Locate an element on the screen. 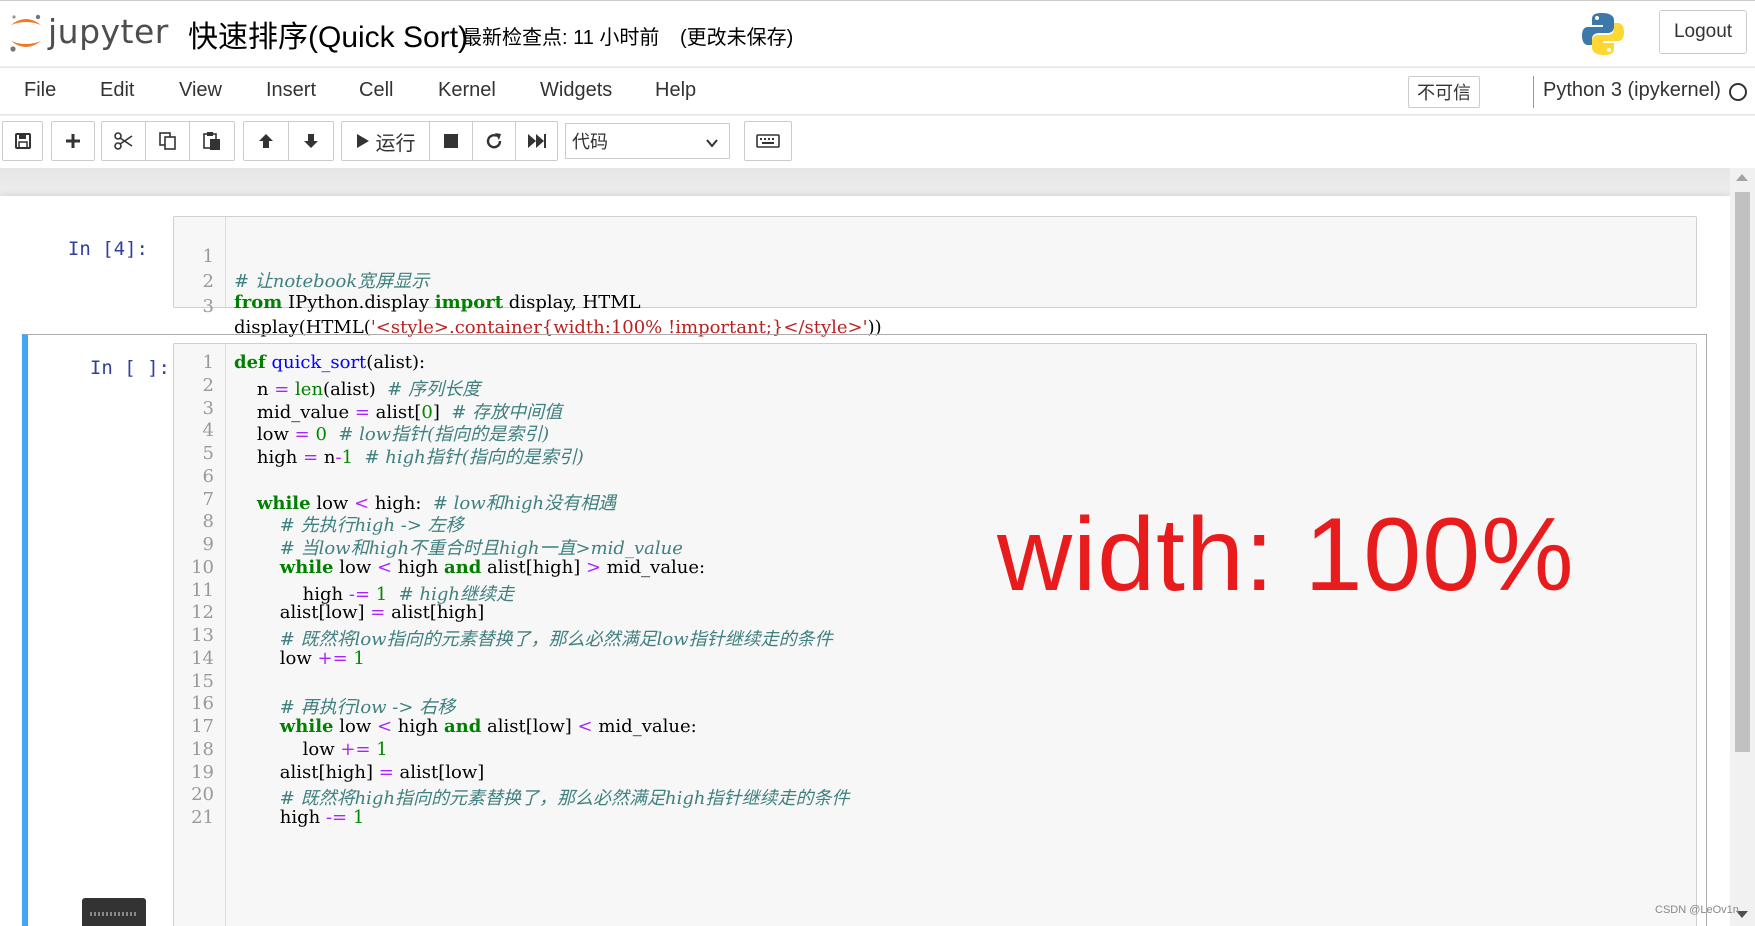 The image size is (1755, 926). cell-type-select: 代码 is located at coordinates (647, 141).